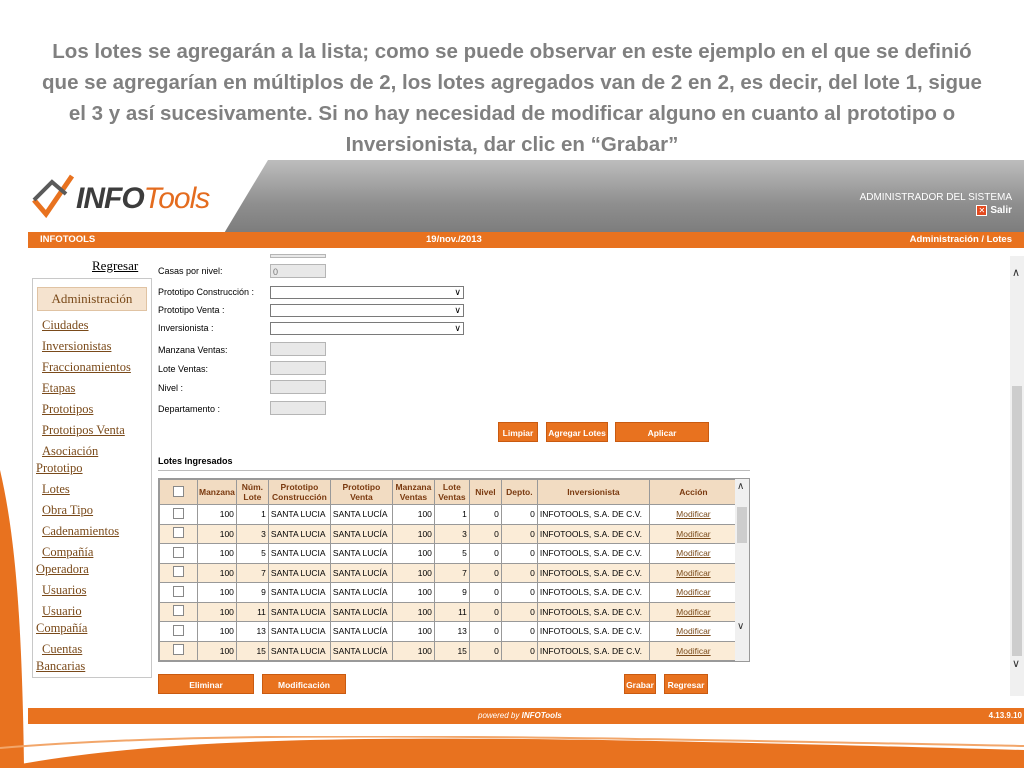  I want to click on proto-venta-select: ∨, so click(367, 310).